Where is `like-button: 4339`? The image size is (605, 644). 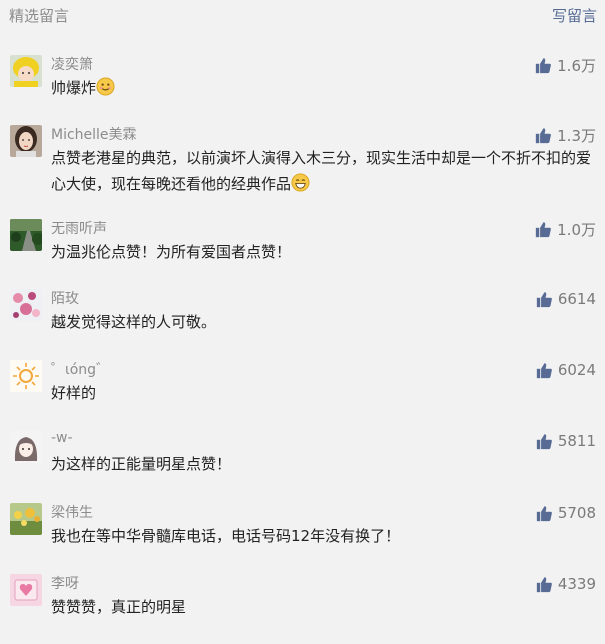
like-button: 4339 is located at coordinates (566, 584).